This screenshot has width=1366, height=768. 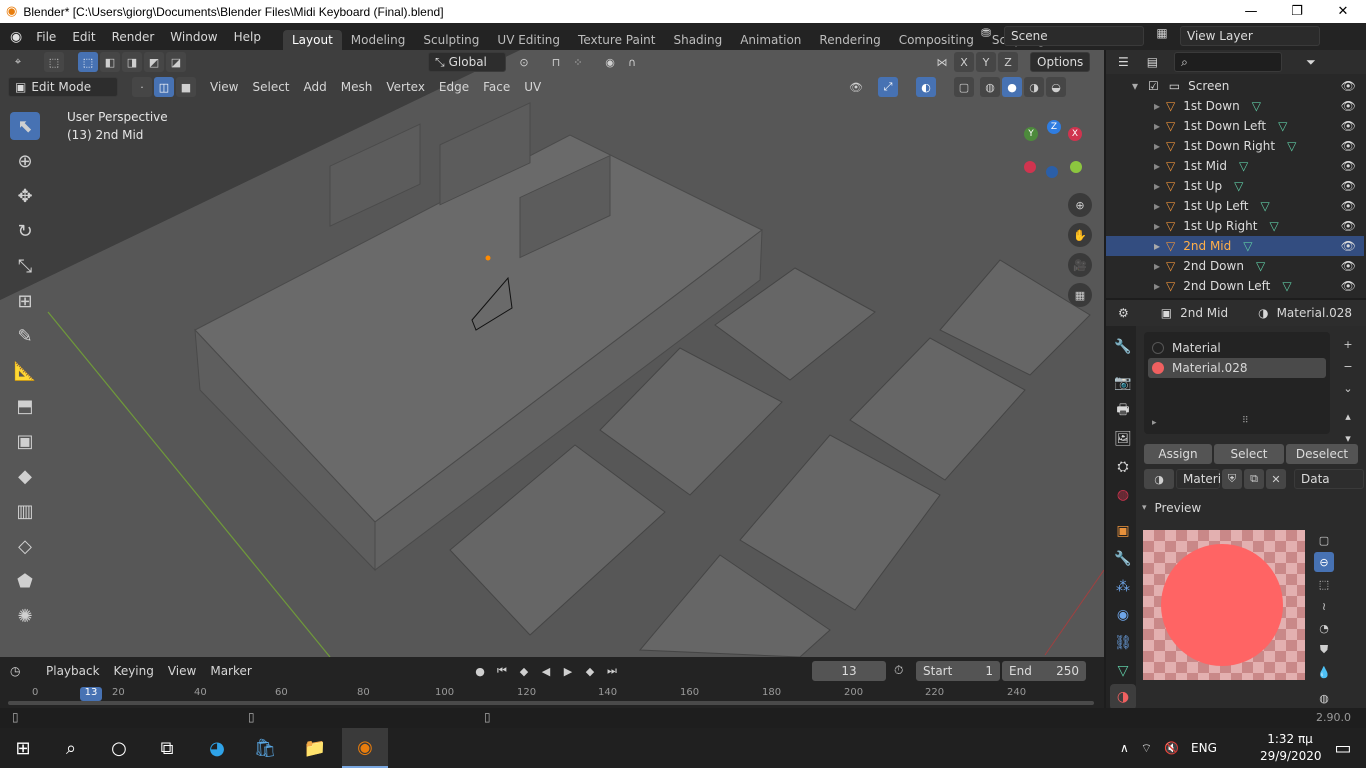 I want to click on stopwatch-icon: ⏱, so click(x=898, y=670).